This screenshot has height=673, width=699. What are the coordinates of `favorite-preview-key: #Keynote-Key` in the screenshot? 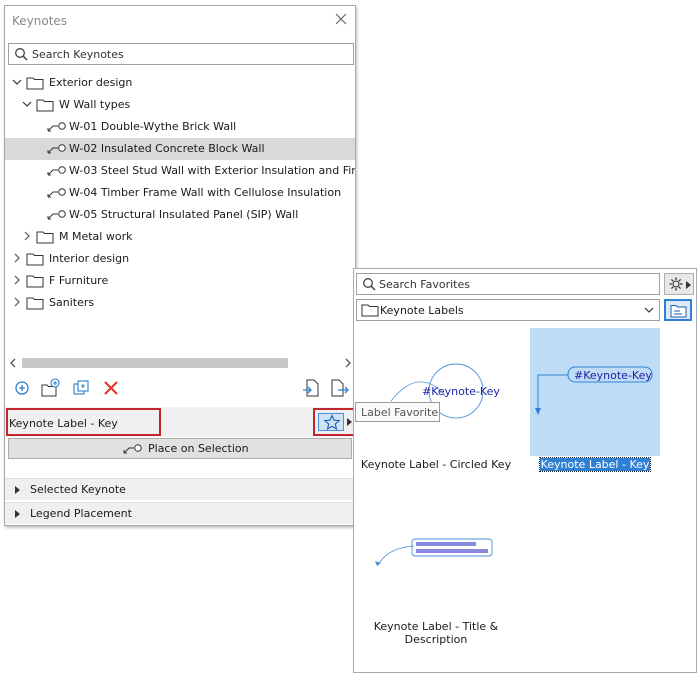 It's located at (595, 389).